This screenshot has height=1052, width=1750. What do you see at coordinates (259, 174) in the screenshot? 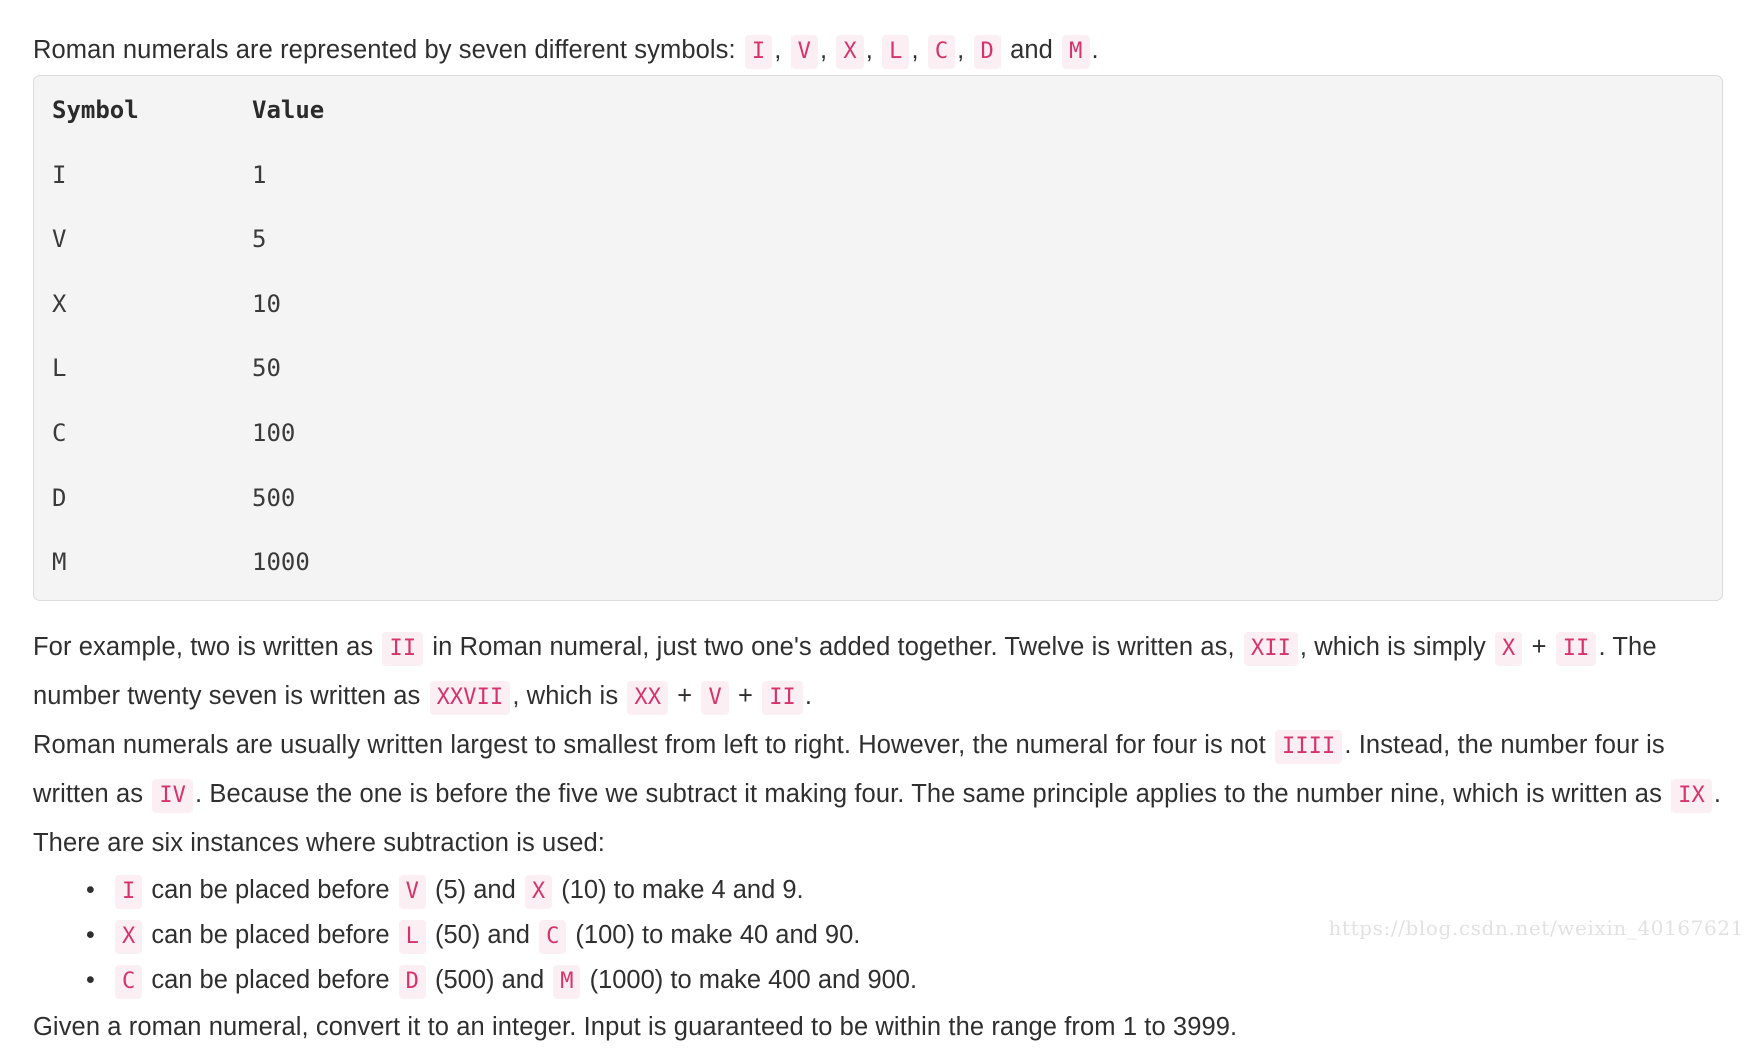
I see `code-cell-value: 1` at bounding box center [259, 174].